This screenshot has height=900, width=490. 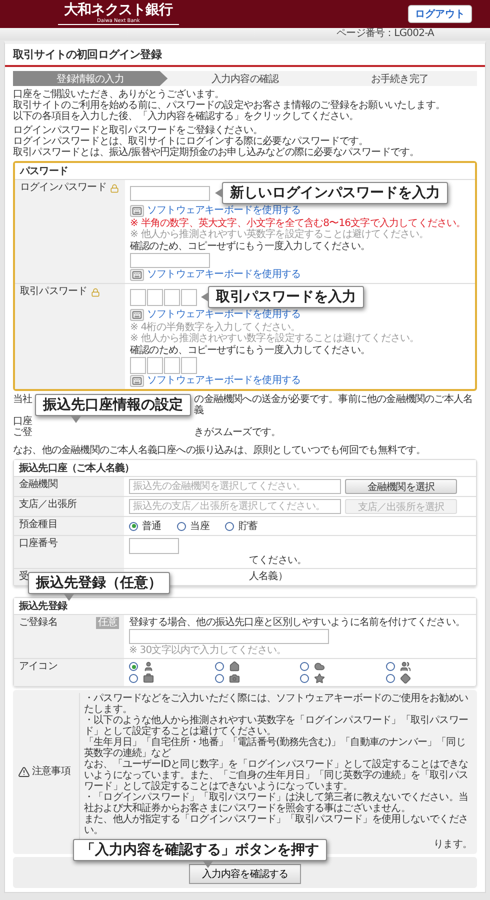 I want to click on hint-text: ※ 4桁の半角数字を入力してください。, so click(x=216, y=327).